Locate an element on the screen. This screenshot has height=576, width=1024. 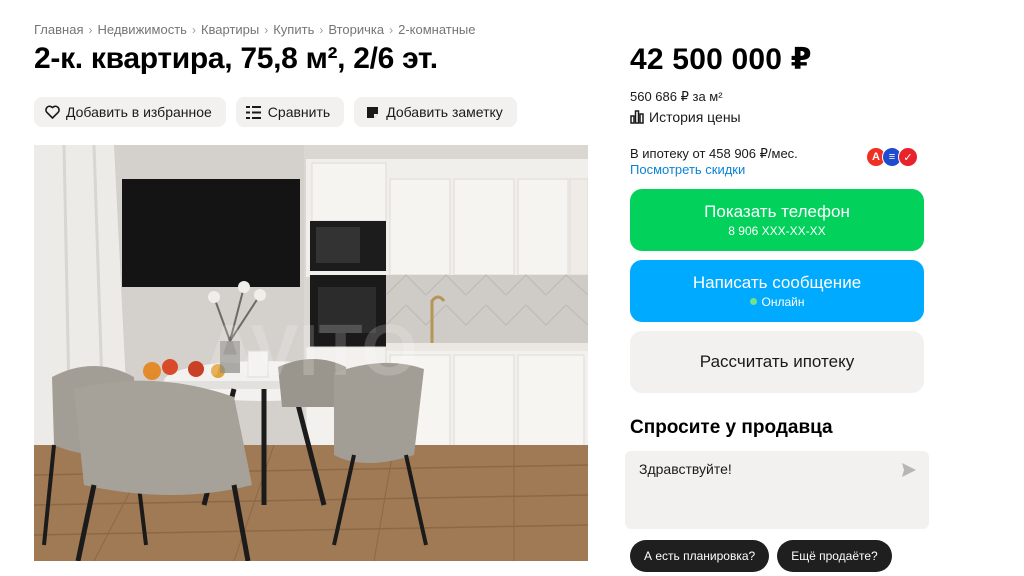
heart-icon is located at coordinates (52, 112).